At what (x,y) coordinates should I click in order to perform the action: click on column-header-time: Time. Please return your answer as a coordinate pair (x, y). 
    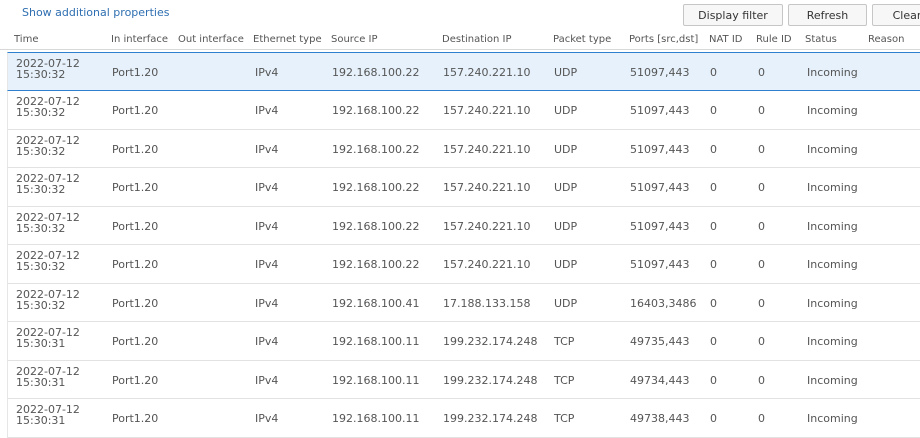
    Looking at the image, I should click on (26, 39).